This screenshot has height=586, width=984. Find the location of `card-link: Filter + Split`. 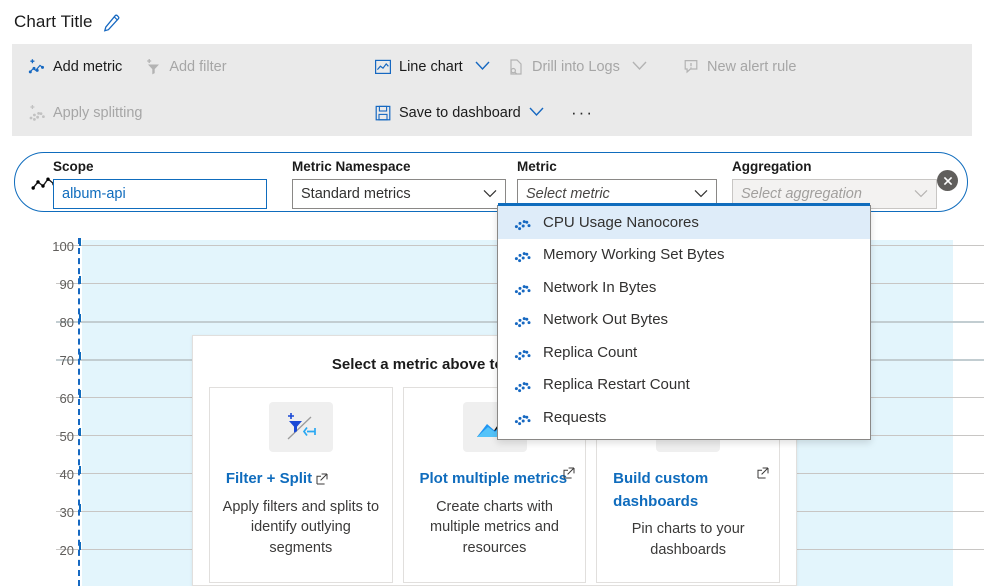

card-link: Filter + Split is located at coordinates (301, 479).